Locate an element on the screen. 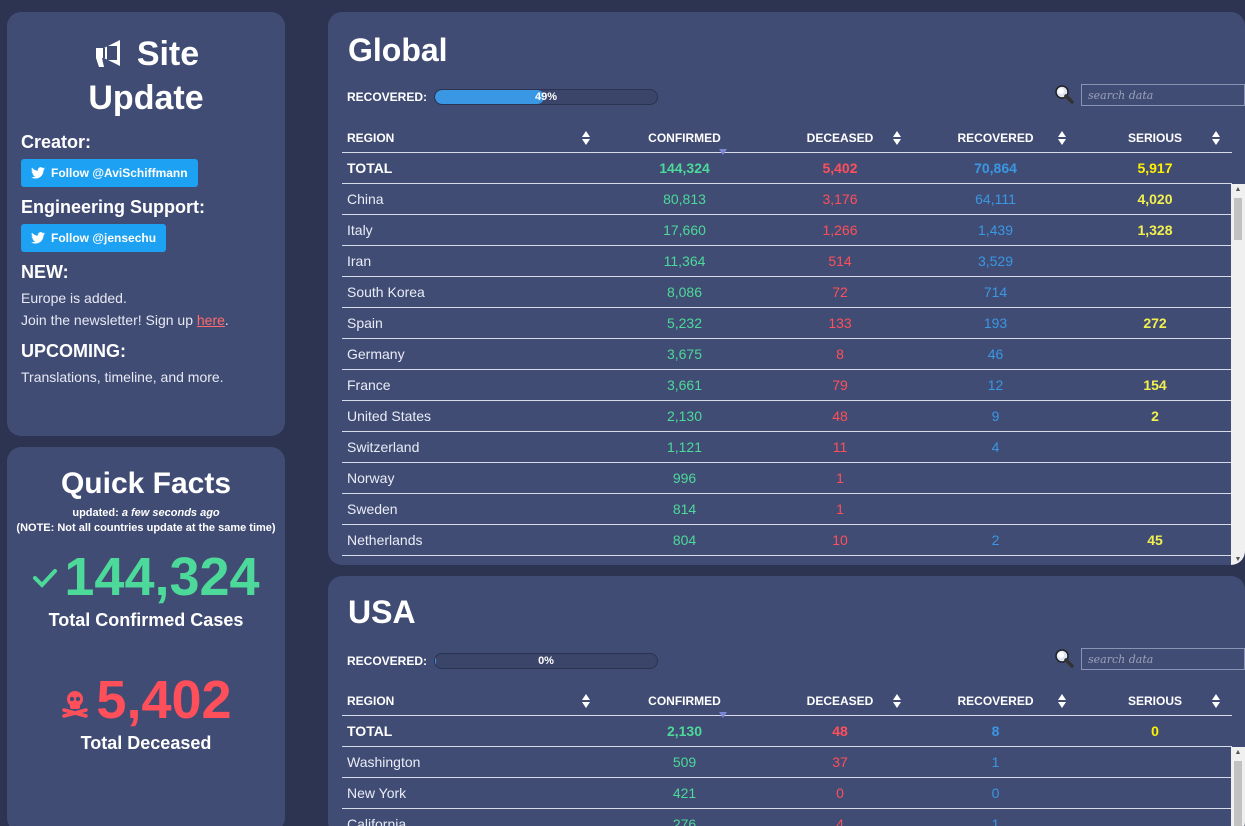 This screenshot has height=826, width=1245. table-row: Italy 17,660 1,266 1,439 1,328 is located at coordinates (787, 230).